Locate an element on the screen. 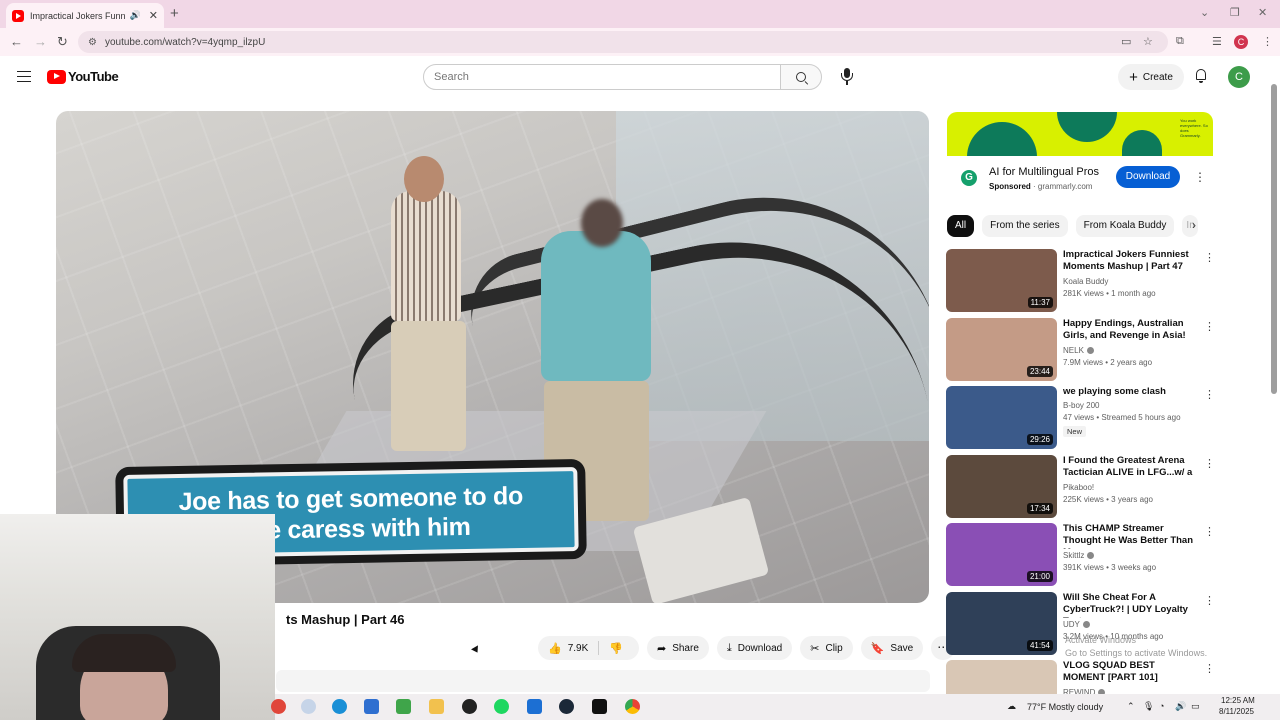 The width and height of the screenshot is (1280, 720). video-thumbnail: 23:44 is located at coordinates (1001, 349).